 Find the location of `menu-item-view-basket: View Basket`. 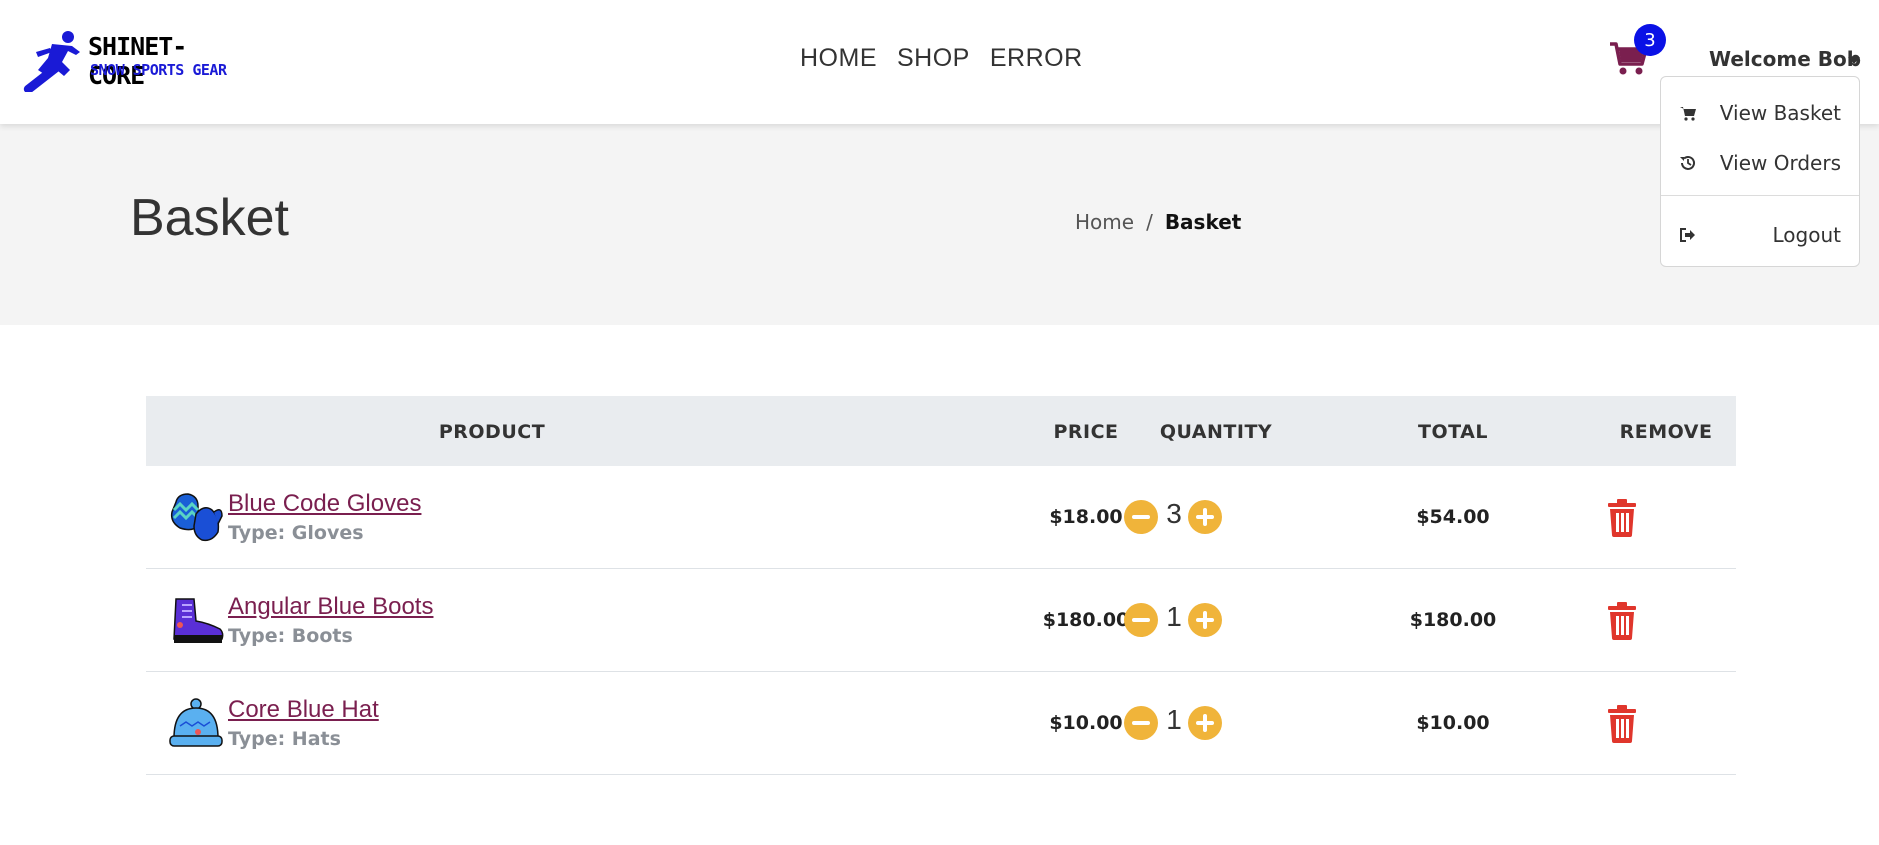

menu-item-view-basket: View Basket is located at coordinates (1761, 112).